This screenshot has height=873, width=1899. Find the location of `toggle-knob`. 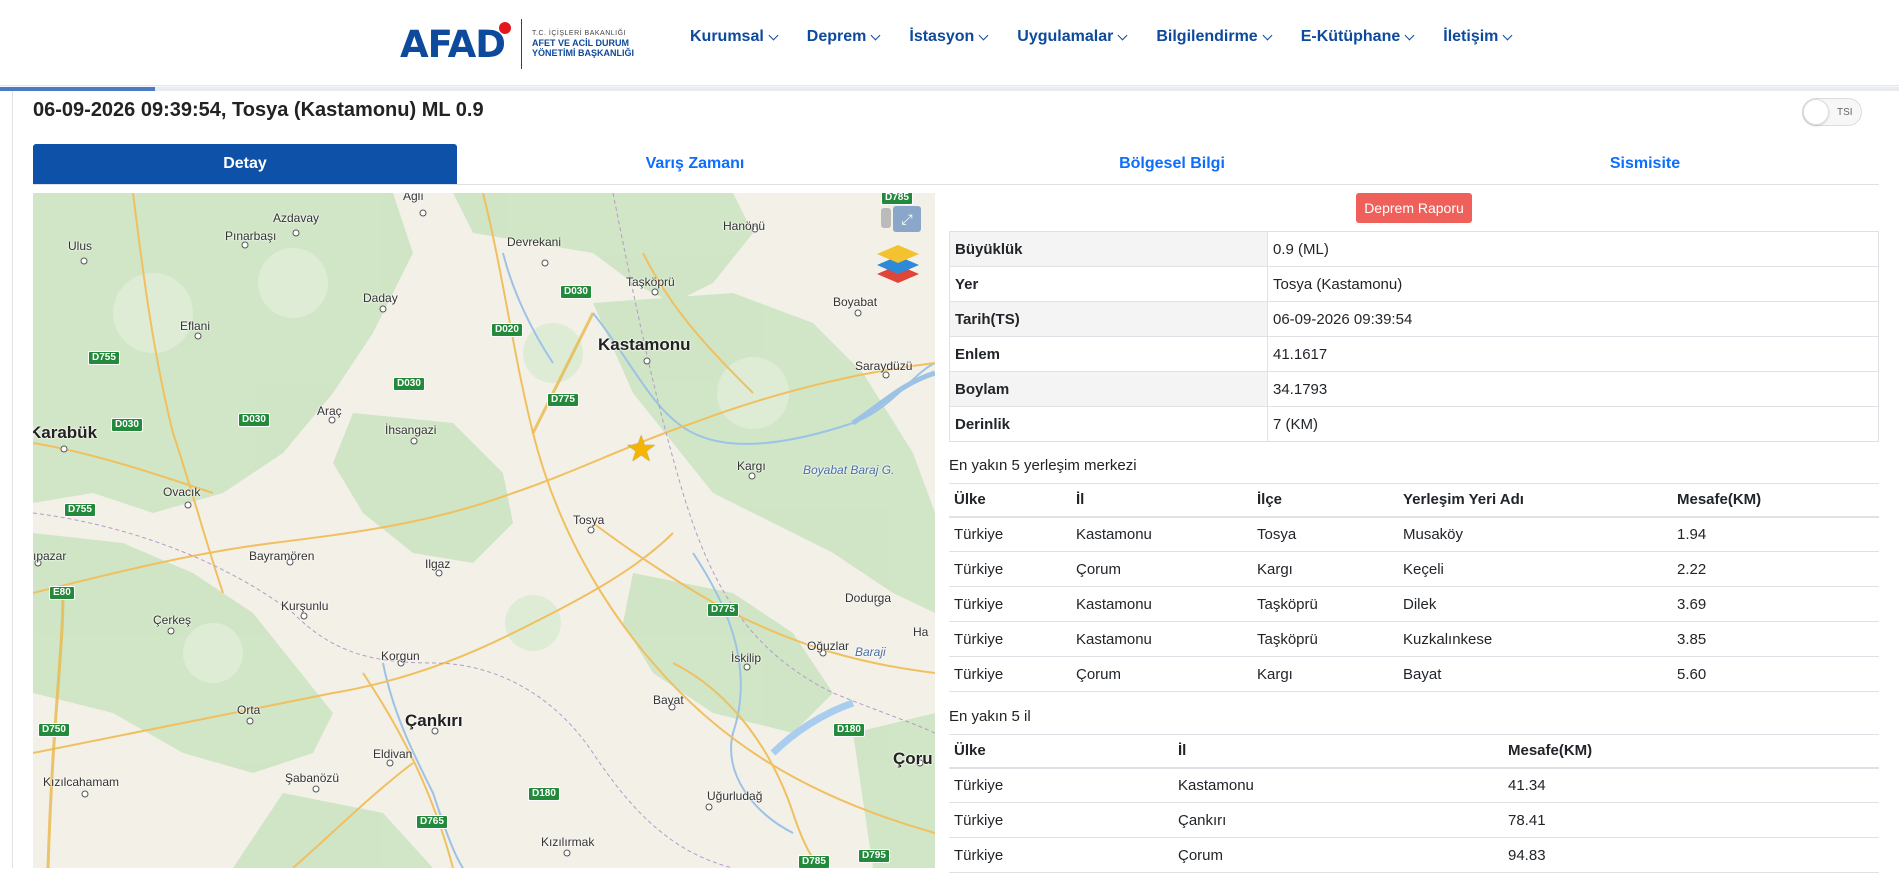

toggle-knob is located at coordinates (1816, 112).